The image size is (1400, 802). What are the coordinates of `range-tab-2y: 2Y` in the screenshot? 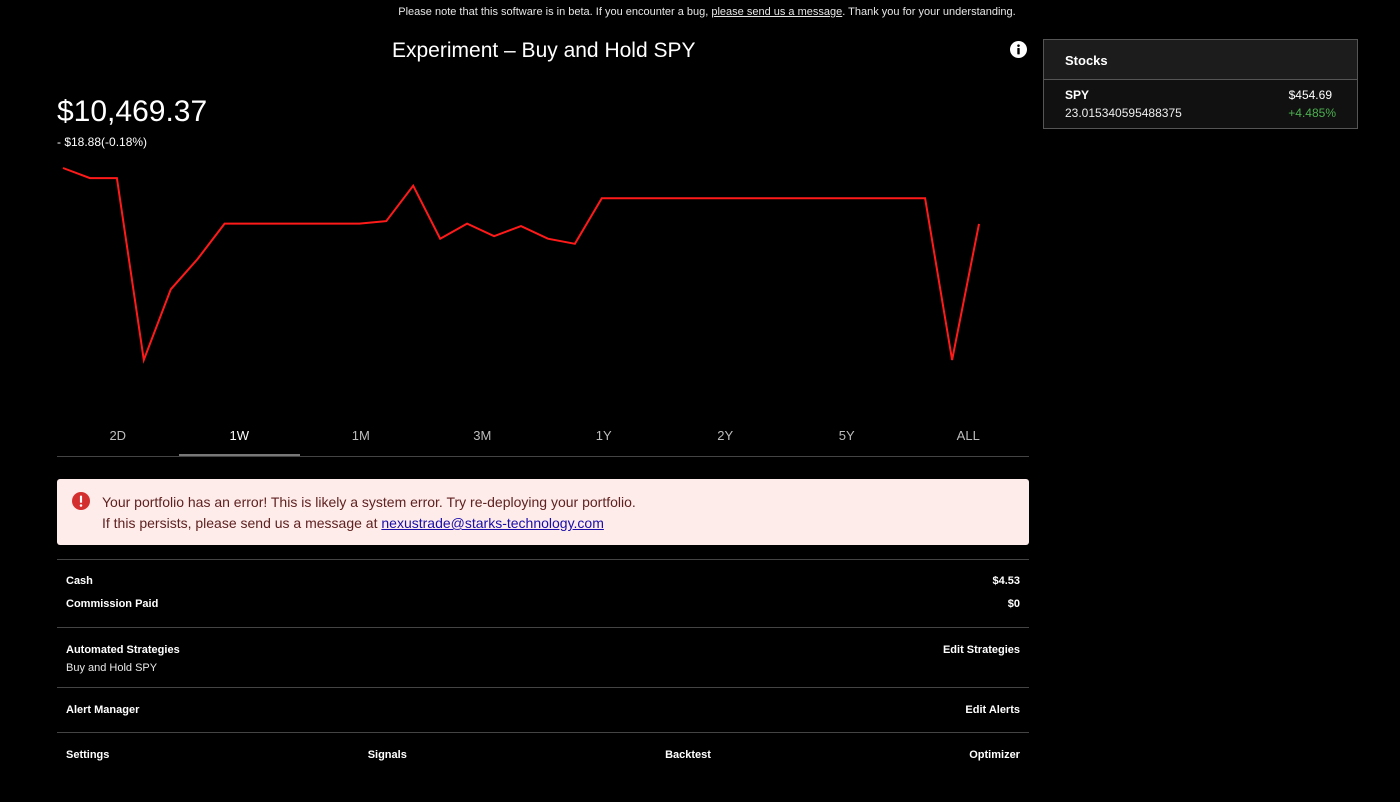 It's located at (726, 436).